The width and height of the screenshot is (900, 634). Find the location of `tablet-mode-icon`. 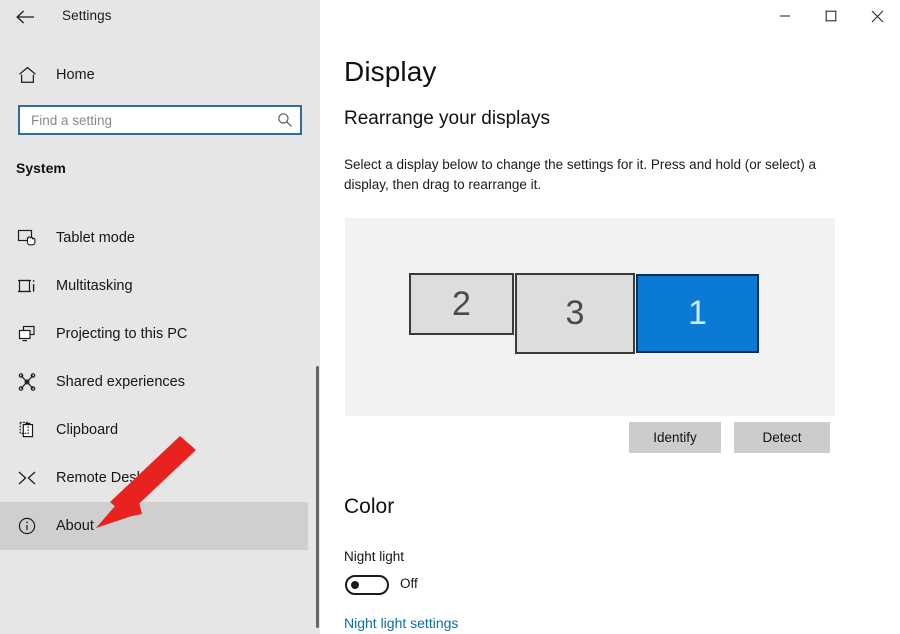

tablet-mode-icon is located at coordinates (27, 238).